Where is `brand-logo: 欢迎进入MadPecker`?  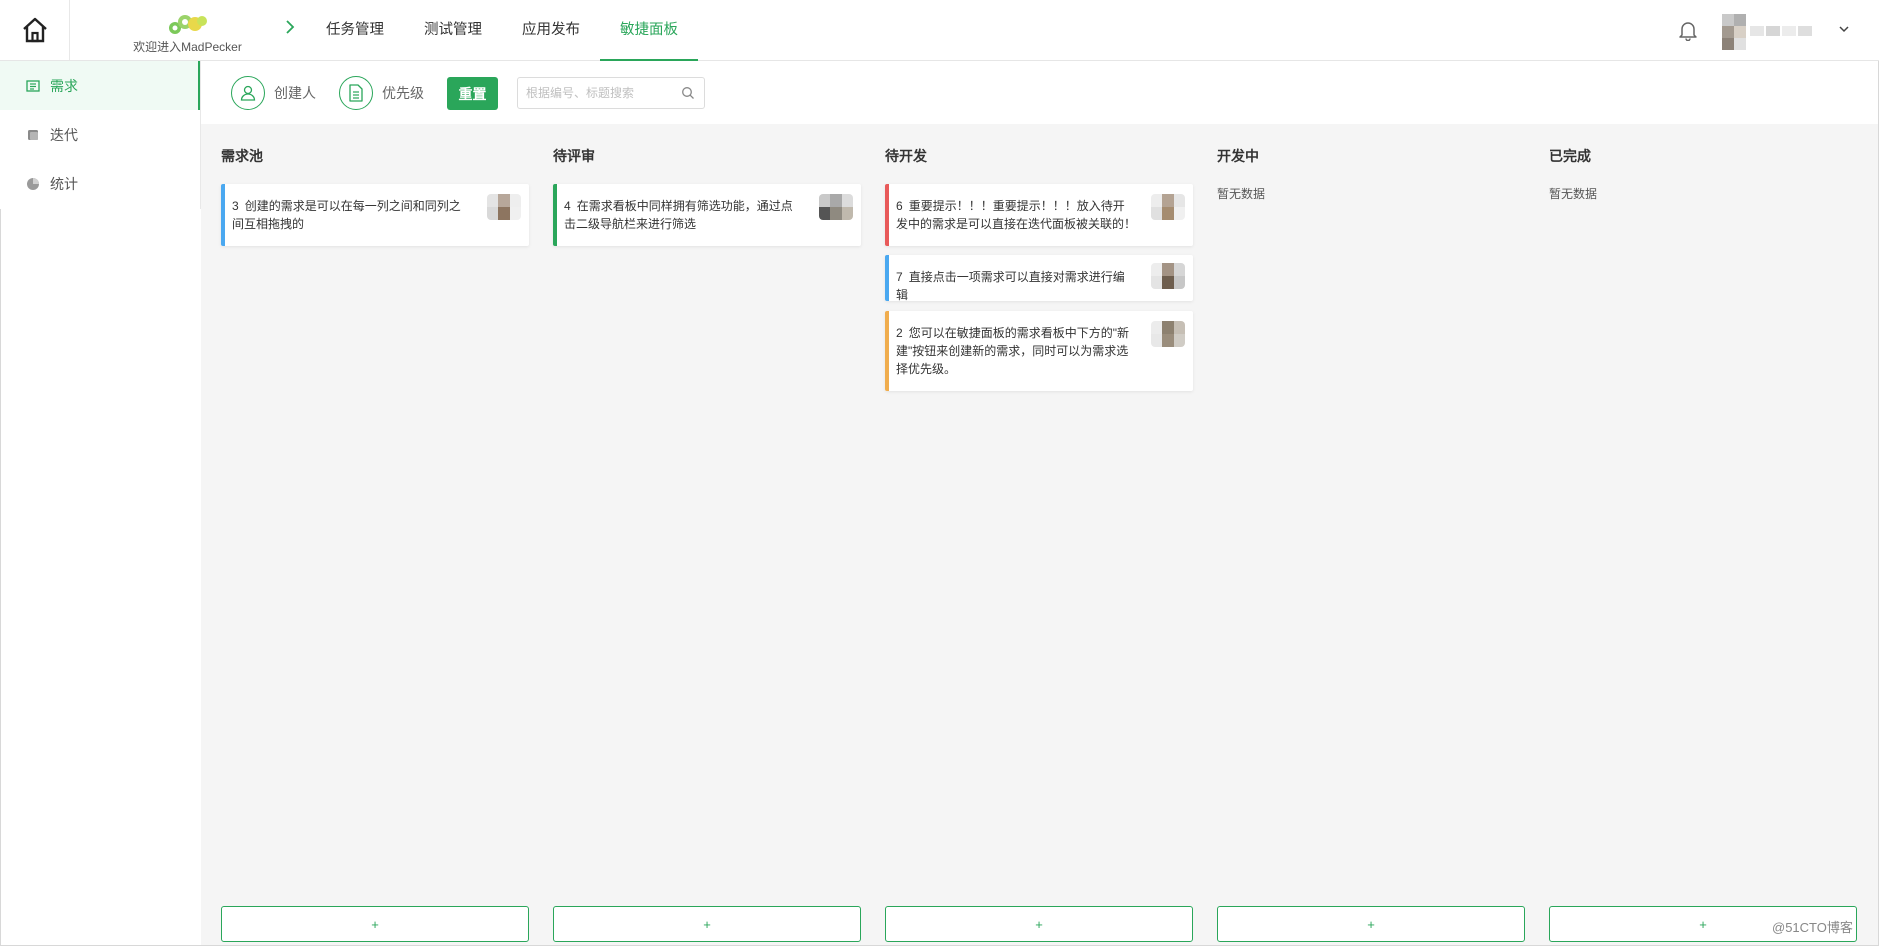 brand-logo: 欢迎进入MadPecker is located at coordinates (187, 34).